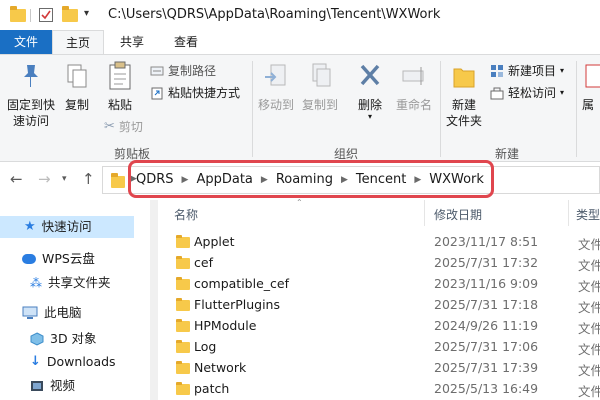  I want to click on file-row-patch: patch 2025/5/13 16:49 文件, so click(386, 389).